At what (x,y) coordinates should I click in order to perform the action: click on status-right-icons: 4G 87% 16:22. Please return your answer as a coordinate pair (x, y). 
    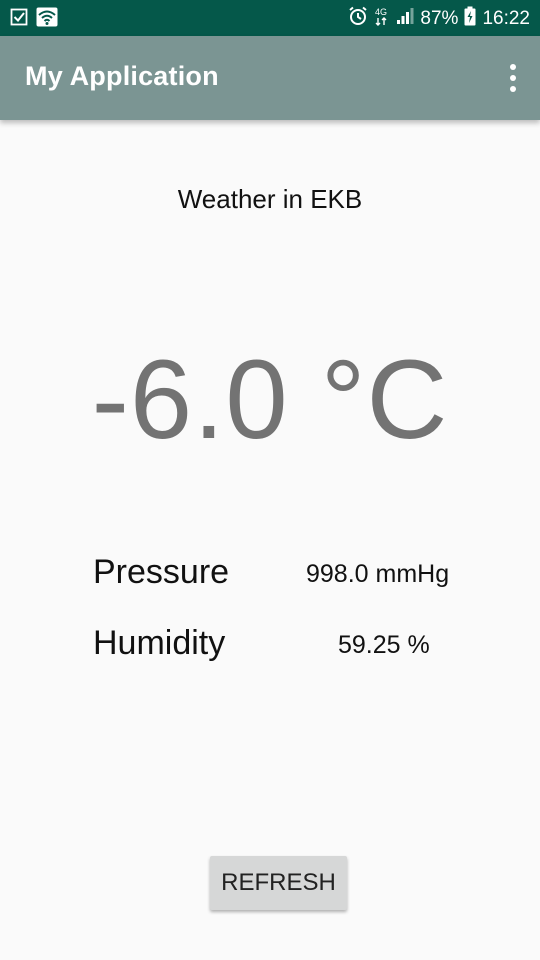
    Looking at the image, I should click on (439, 19).